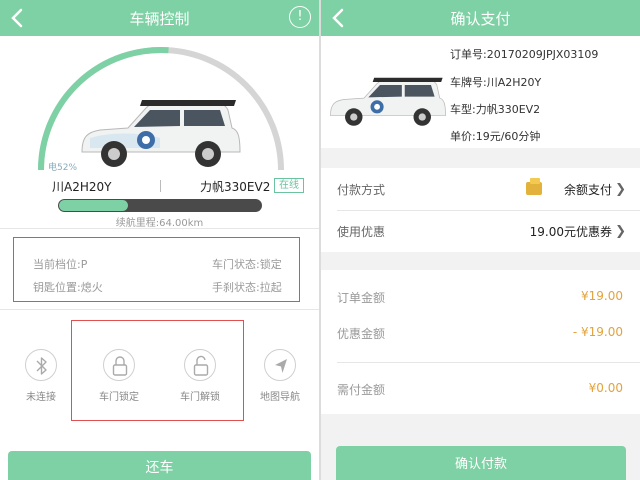  What do you see at coordinates (480, 189) in the screenshot?
I see `payment-method-row: 付款方式 余额支付 ❯` at bounding box center [480, 189].